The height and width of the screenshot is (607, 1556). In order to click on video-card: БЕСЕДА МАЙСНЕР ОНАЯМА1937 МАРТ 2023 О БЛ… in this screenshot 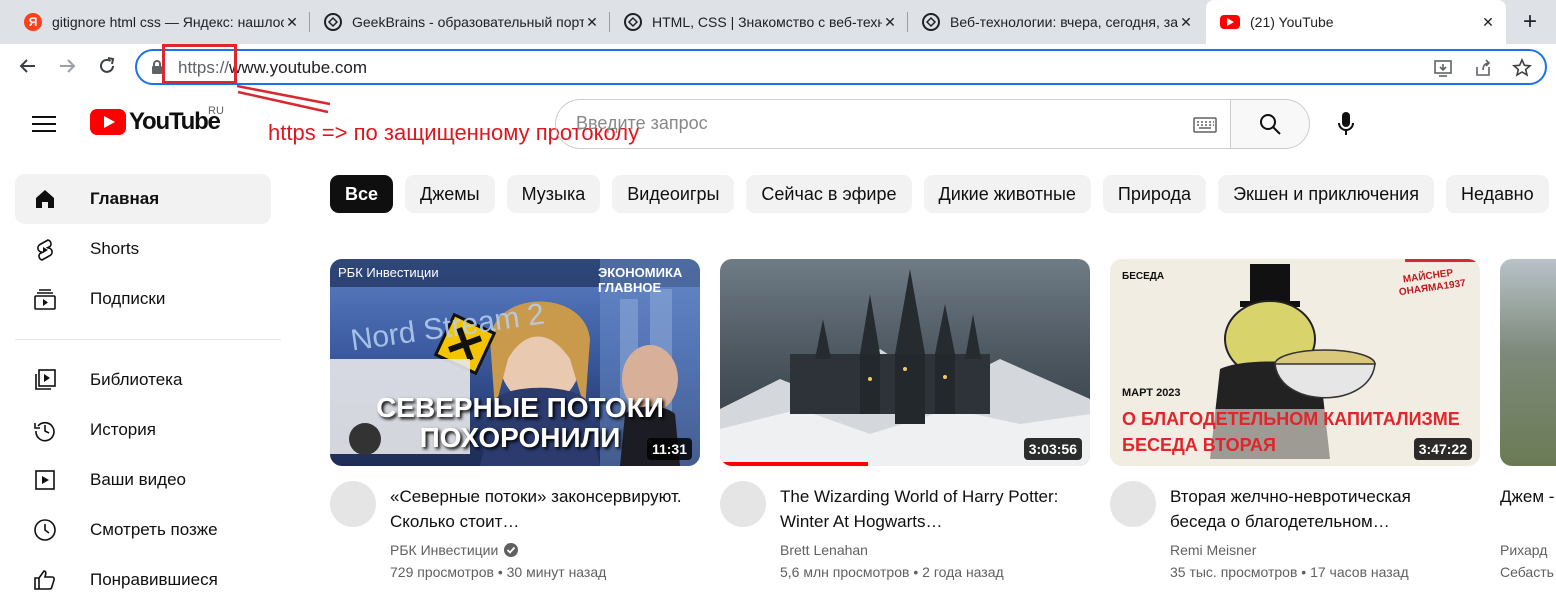, I will do `click(1295, 419)`.